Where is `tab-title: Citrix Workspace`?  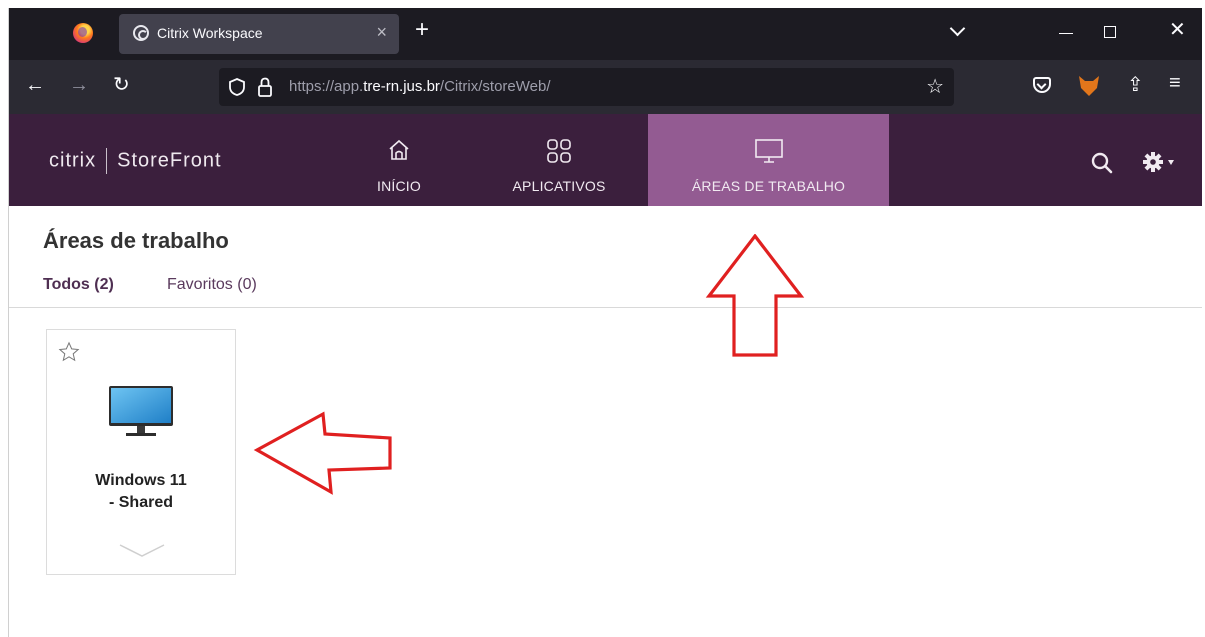 tab-title: Citrix Workspace is located at coordinates (210, 33).